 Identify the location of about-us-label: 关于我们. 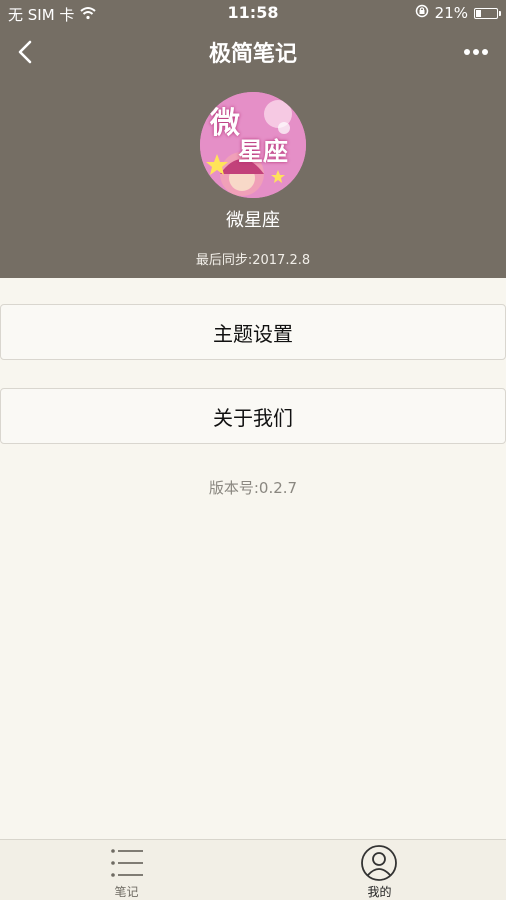
(253, 417).